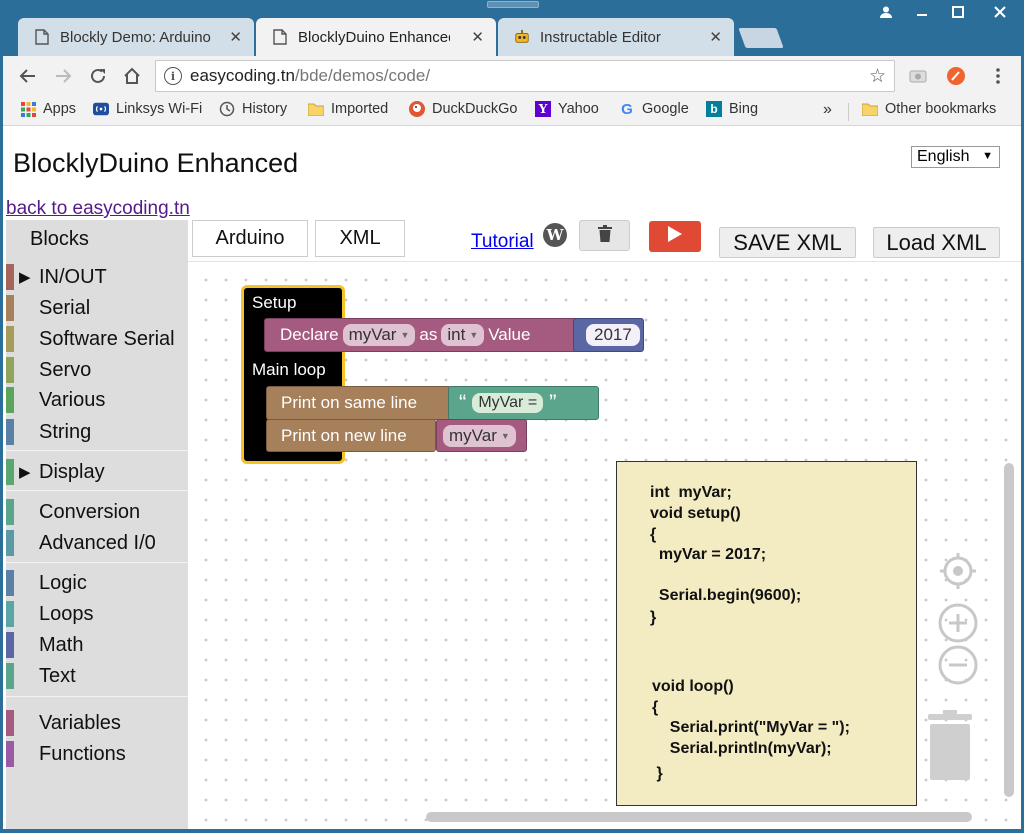 Image resolution: width=1024 pixels, height=833 pixels. What do you see at coordinates (998, 76) in the screenshot?
I see `menu-dots-icon` at bounding box center [998, 76].